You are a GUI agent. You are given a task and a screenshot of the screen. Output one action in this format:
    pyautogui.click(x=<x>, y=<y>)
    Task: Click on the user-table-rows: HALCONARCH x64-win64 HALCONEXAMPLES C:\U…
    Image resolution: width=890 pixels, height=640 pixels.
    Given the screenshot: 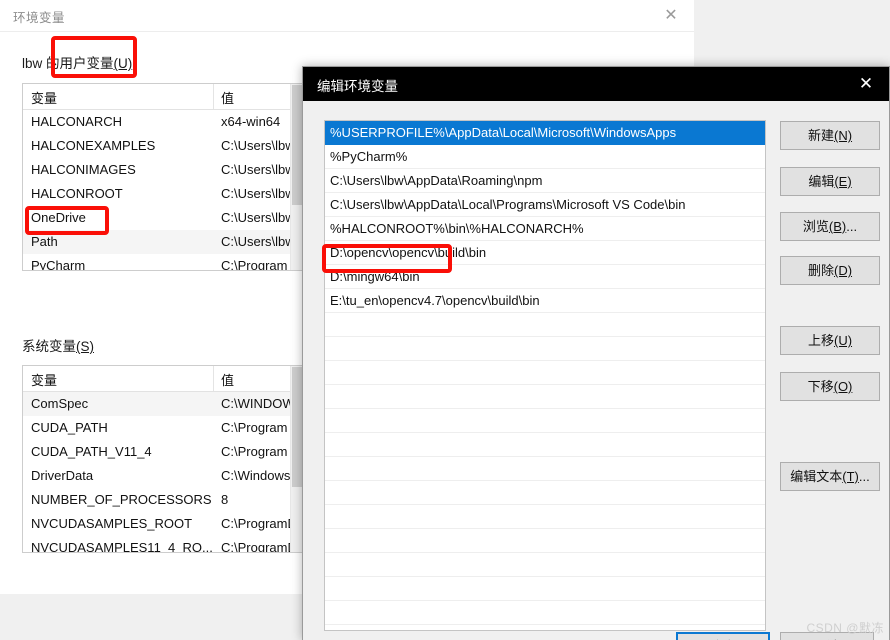 What is the action you would take?
    pyautogui.click(x=163, y=190)
    